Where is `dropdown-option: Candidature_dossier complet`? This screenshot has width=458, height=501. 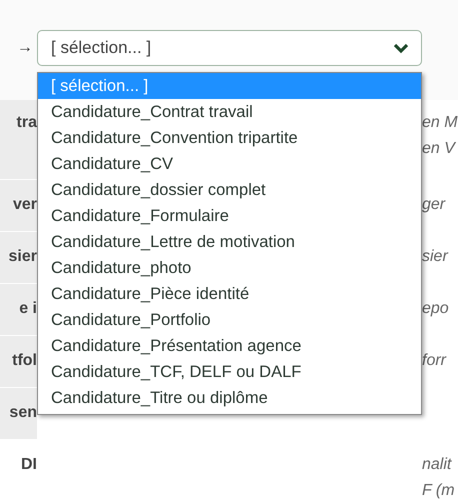 dropdown-option: Candidature_dossier complet is located at coordinates (229, 190).